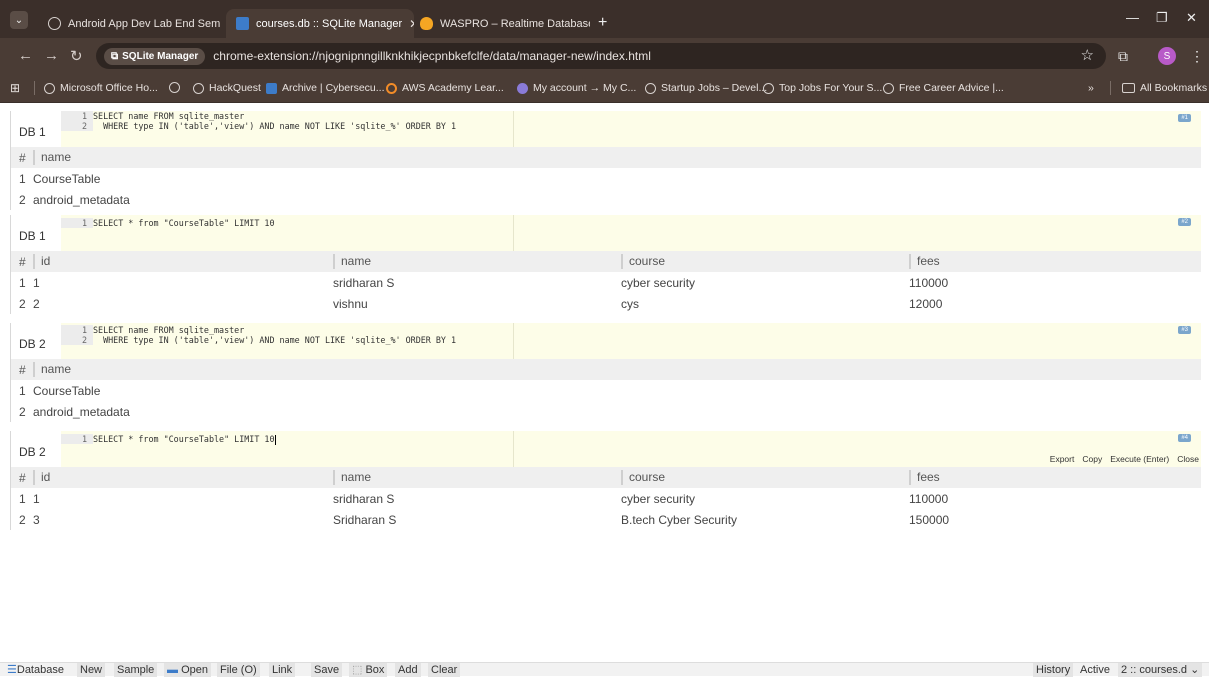 This screenshot has height=677, width=1209. I want to click on database-menu: ☰Database, so click(35, 670).